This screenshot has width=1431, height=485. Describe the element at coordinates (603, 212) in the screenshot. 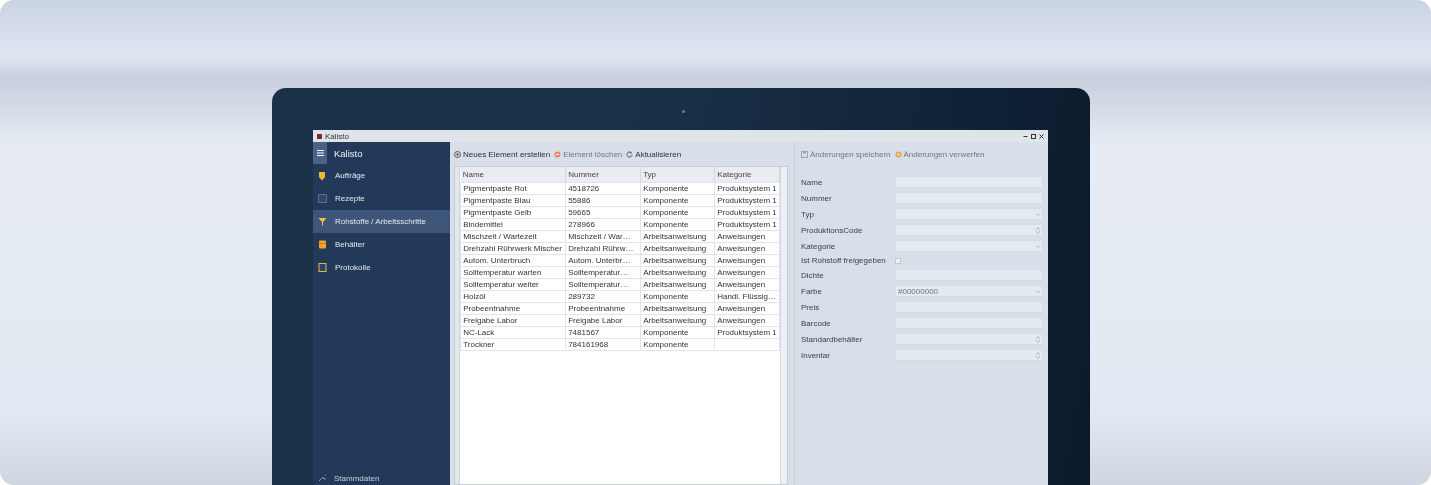

I see `table-cell: 59665` at that location.